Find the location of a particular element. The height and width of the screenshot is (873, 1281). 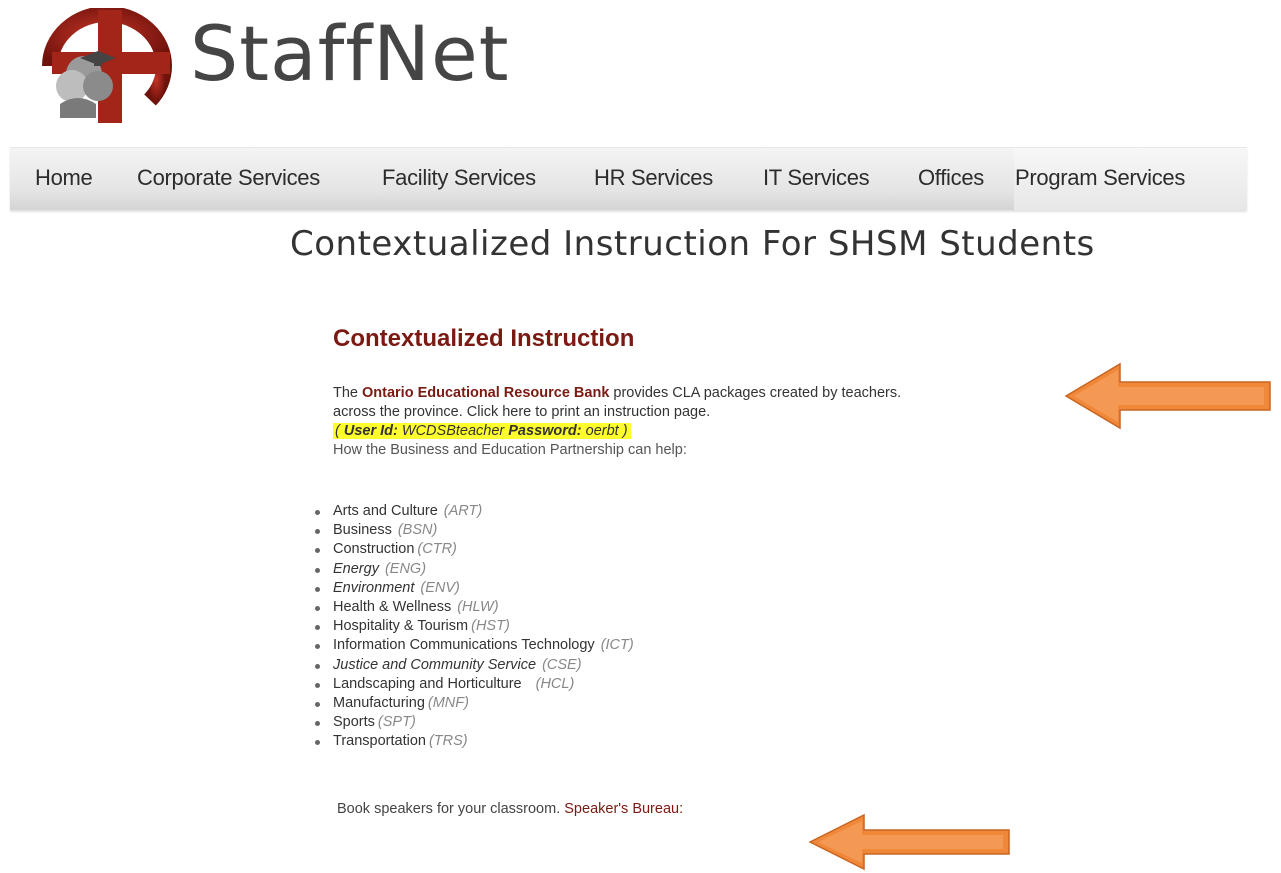

sector-code: (HST) is located at coordinates (490, 626).